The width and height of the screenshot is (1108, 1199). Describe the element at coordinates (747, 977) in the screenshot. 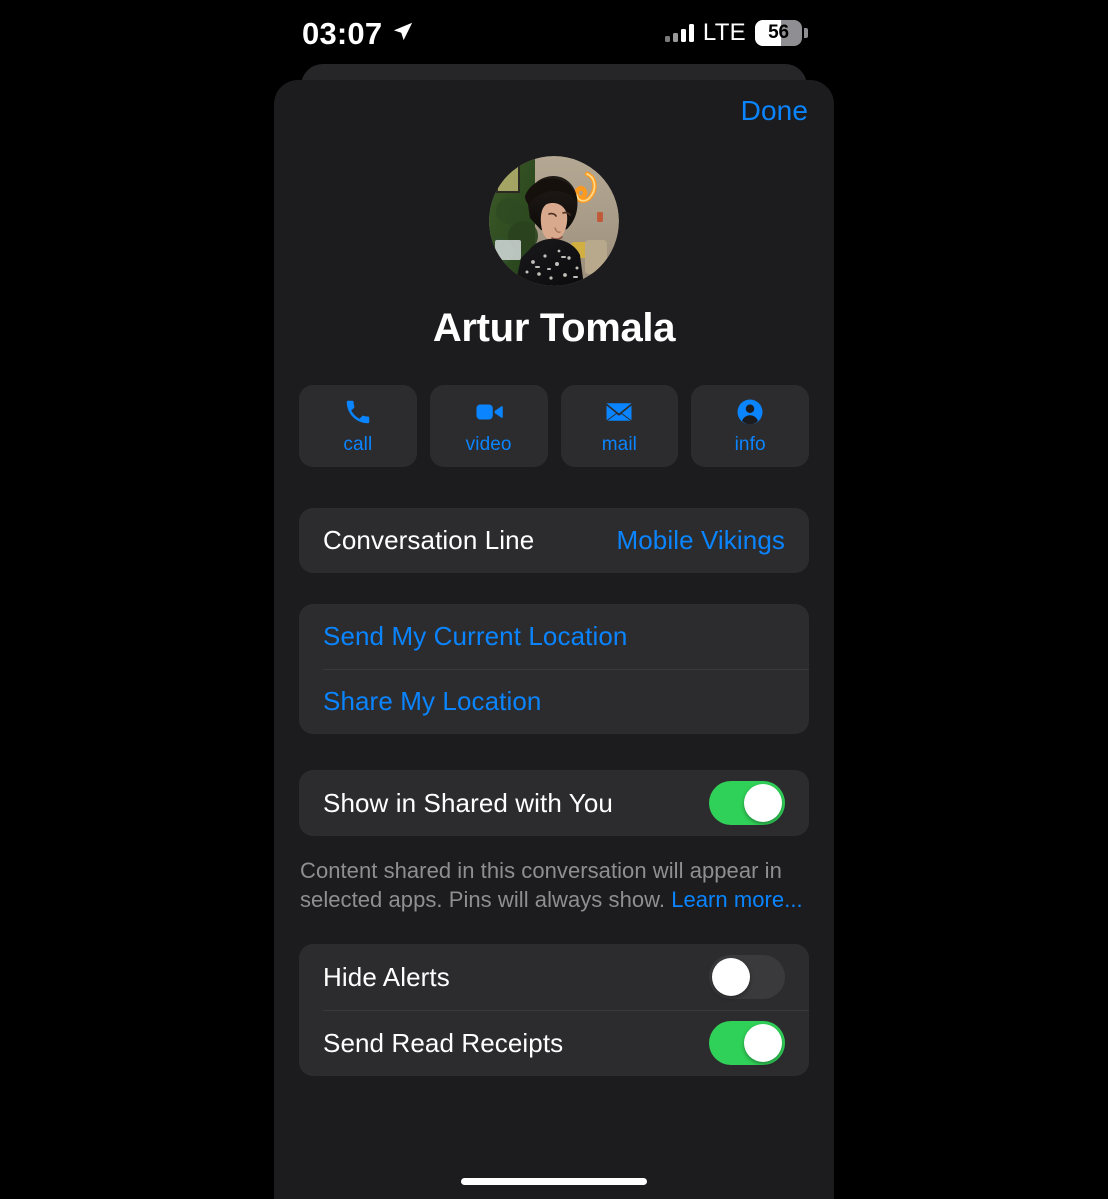

I see `hide-alerts-toggle` at that location.